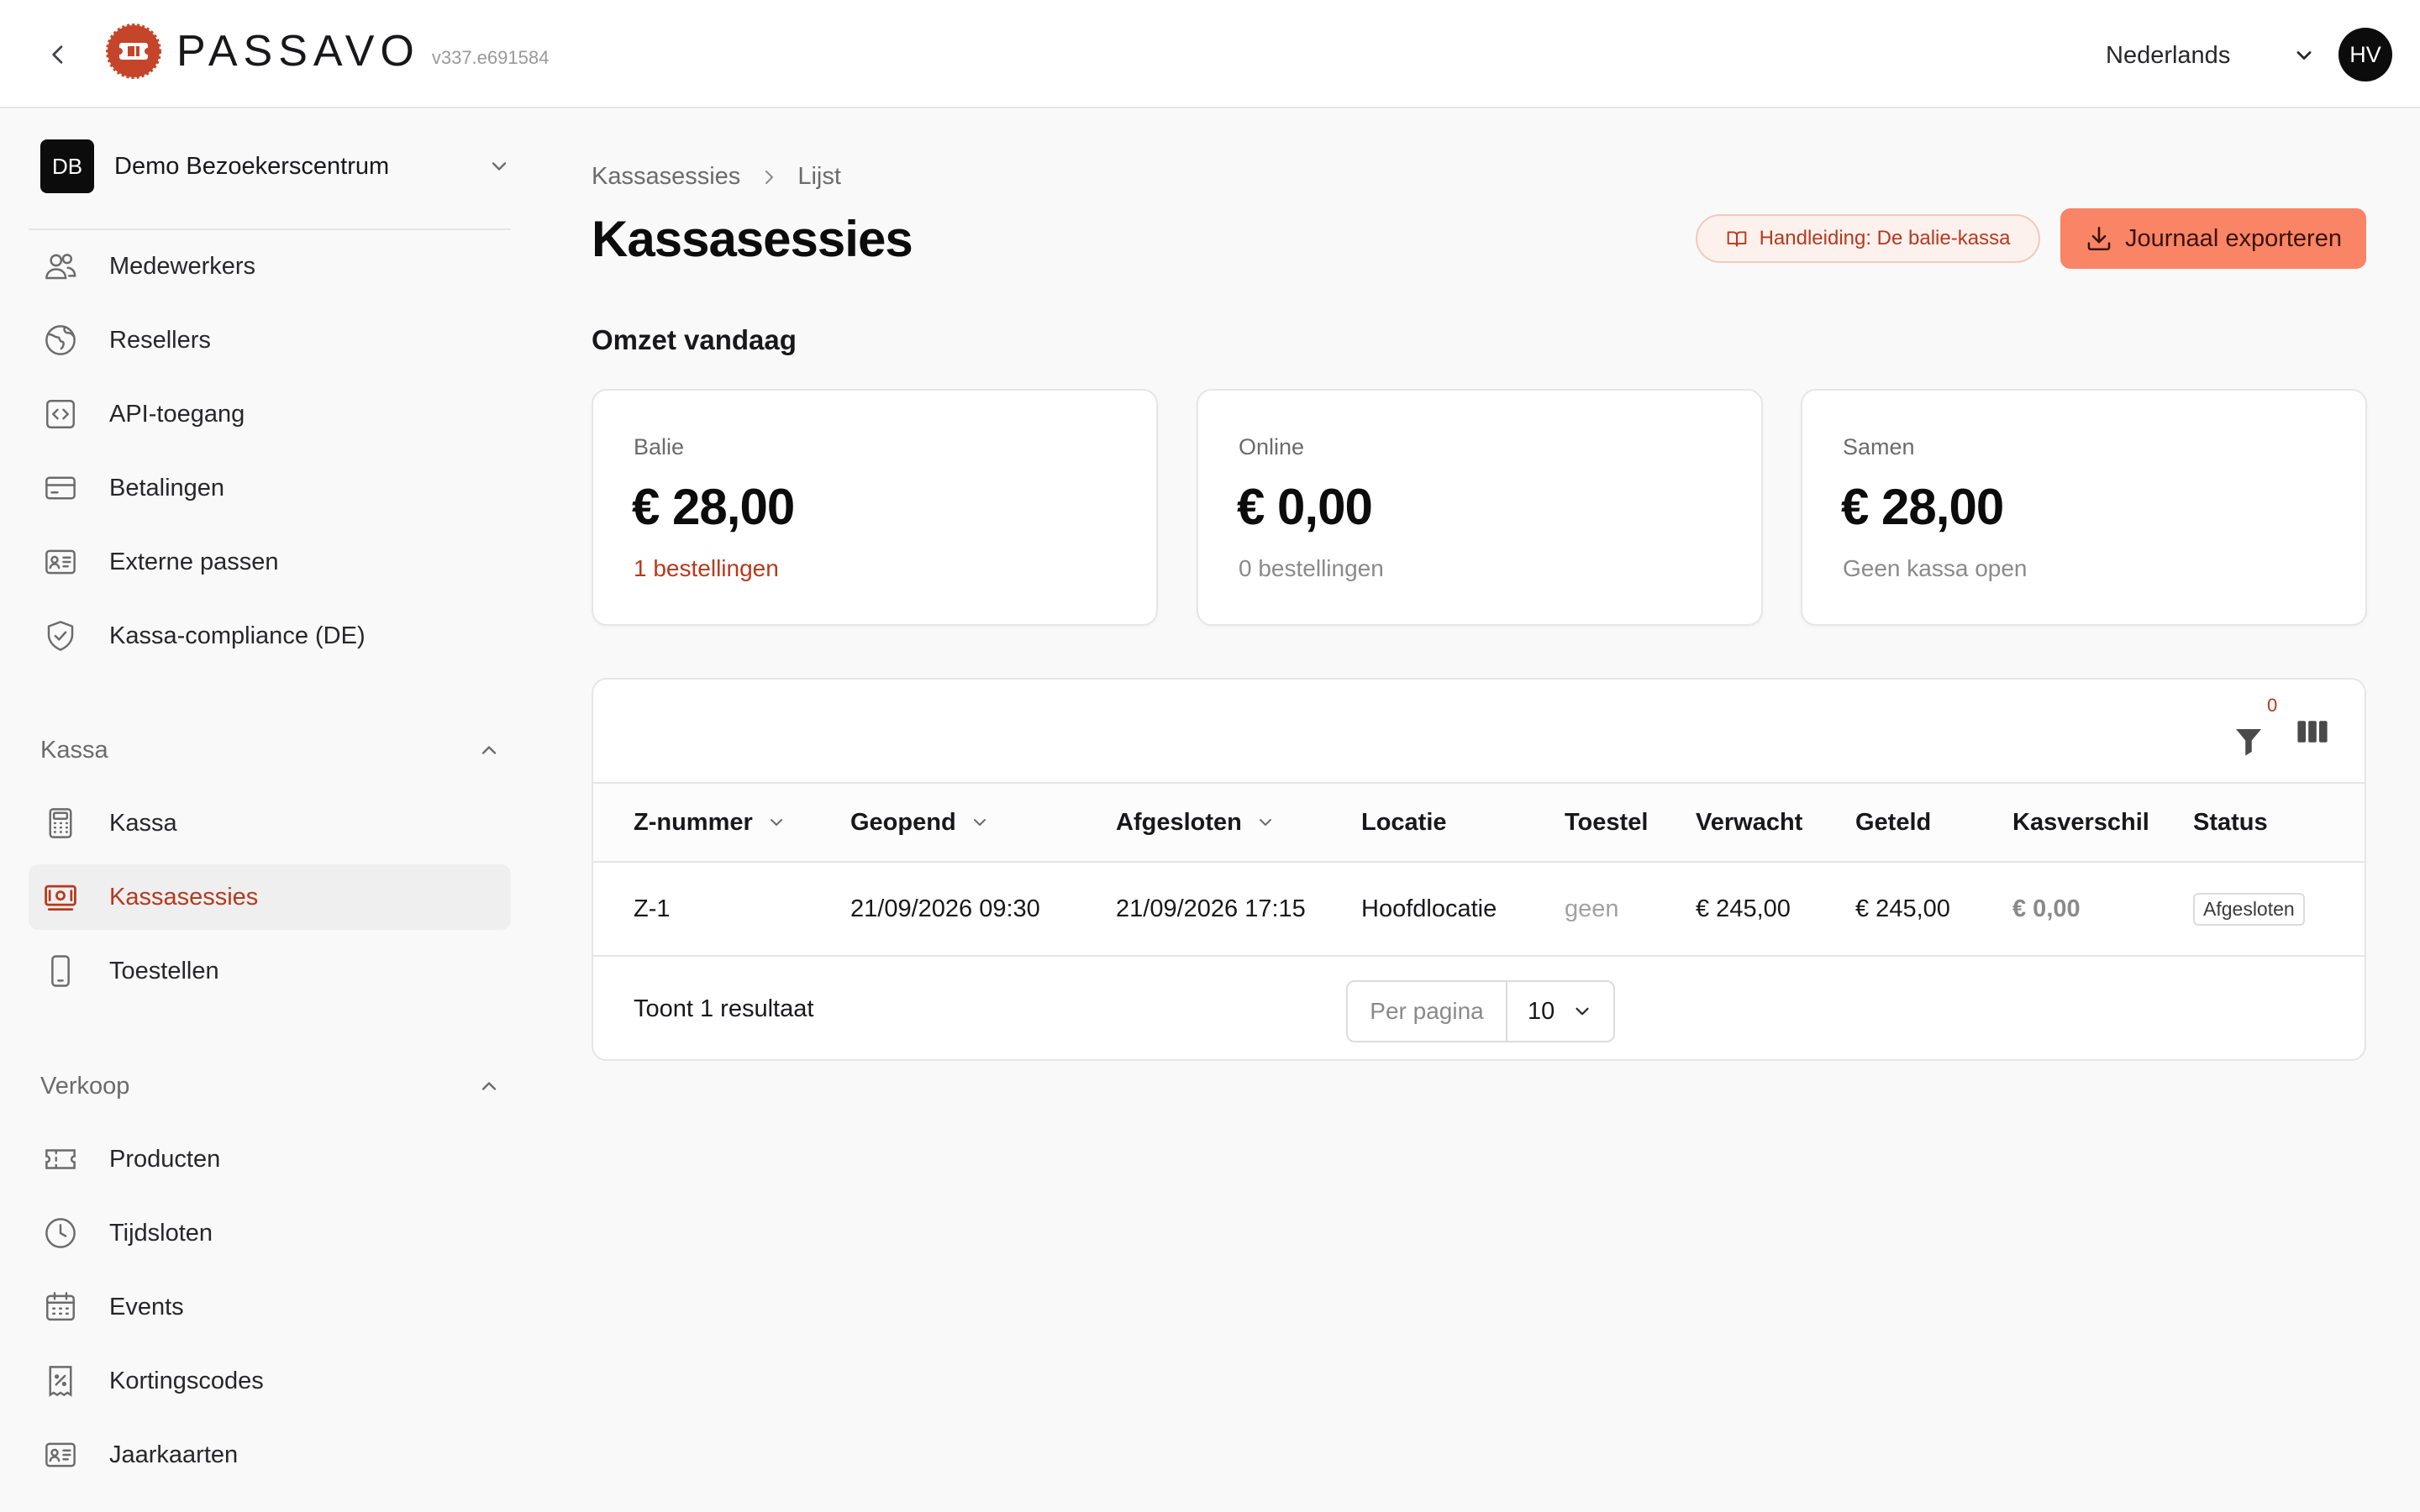 This screenshot has height=1512, width=2420. I want to click on breadcrumb-item-kassasessies: Kassasessies, so click(666, 177).